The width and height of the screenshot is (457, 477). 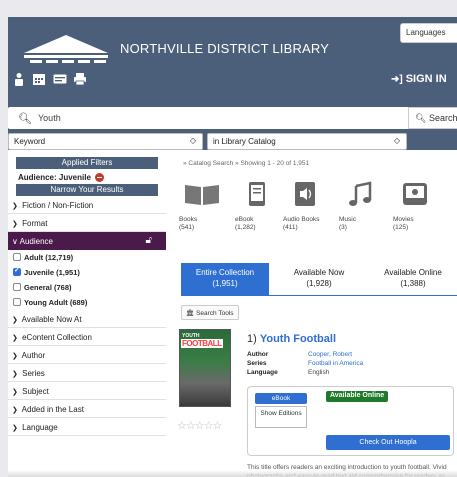 I want to click on format-name: eBook, so click(x=244, y=219).